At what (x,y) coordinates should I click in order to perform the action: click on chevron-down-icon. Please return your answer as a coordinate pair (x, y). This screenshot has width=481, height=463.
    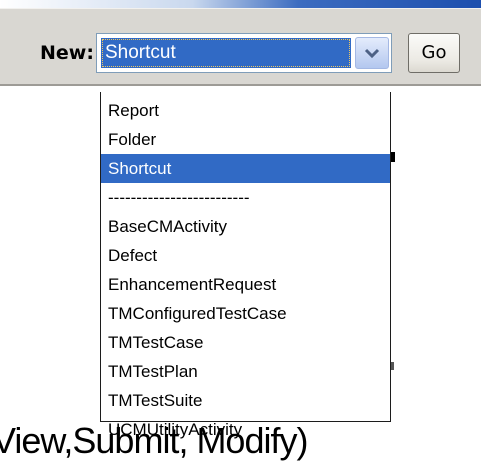
    Looking at the image, I should click on (372, 53).